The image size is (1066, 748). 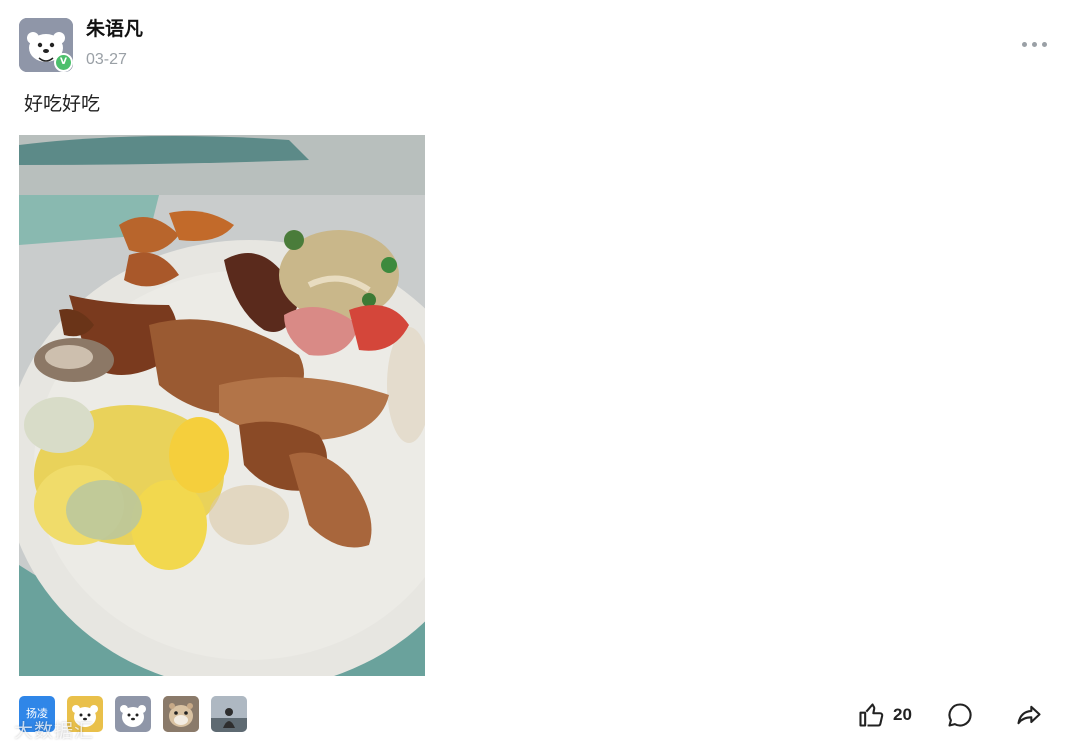 I want to click on reactor-avatar-yellow-dog, so click(x=85, y=714).